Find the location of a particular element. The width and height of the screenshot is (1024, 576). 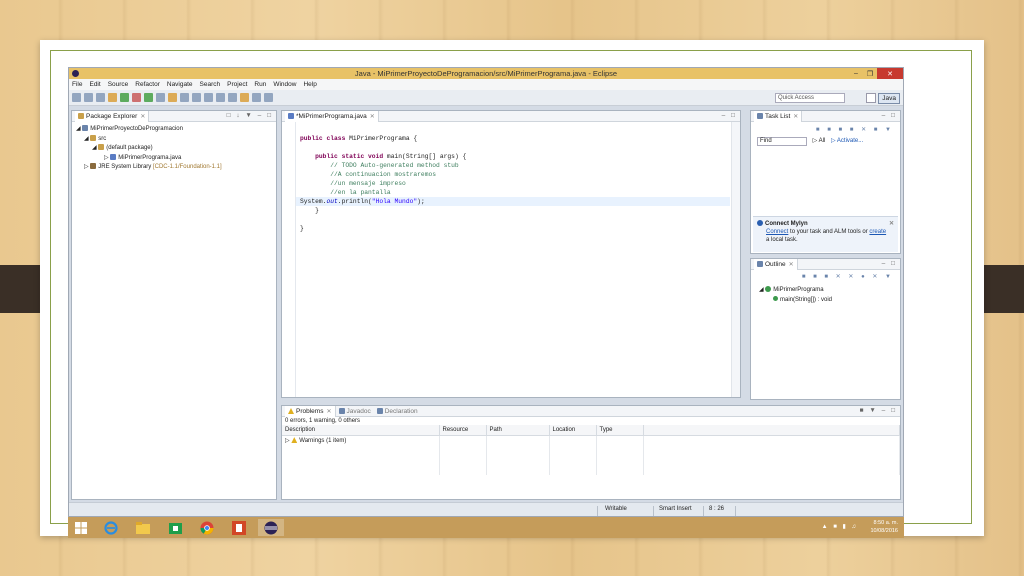

tree-item-file: ▷ MiPrimerPrograma.java is located at coordinates (176, 158).